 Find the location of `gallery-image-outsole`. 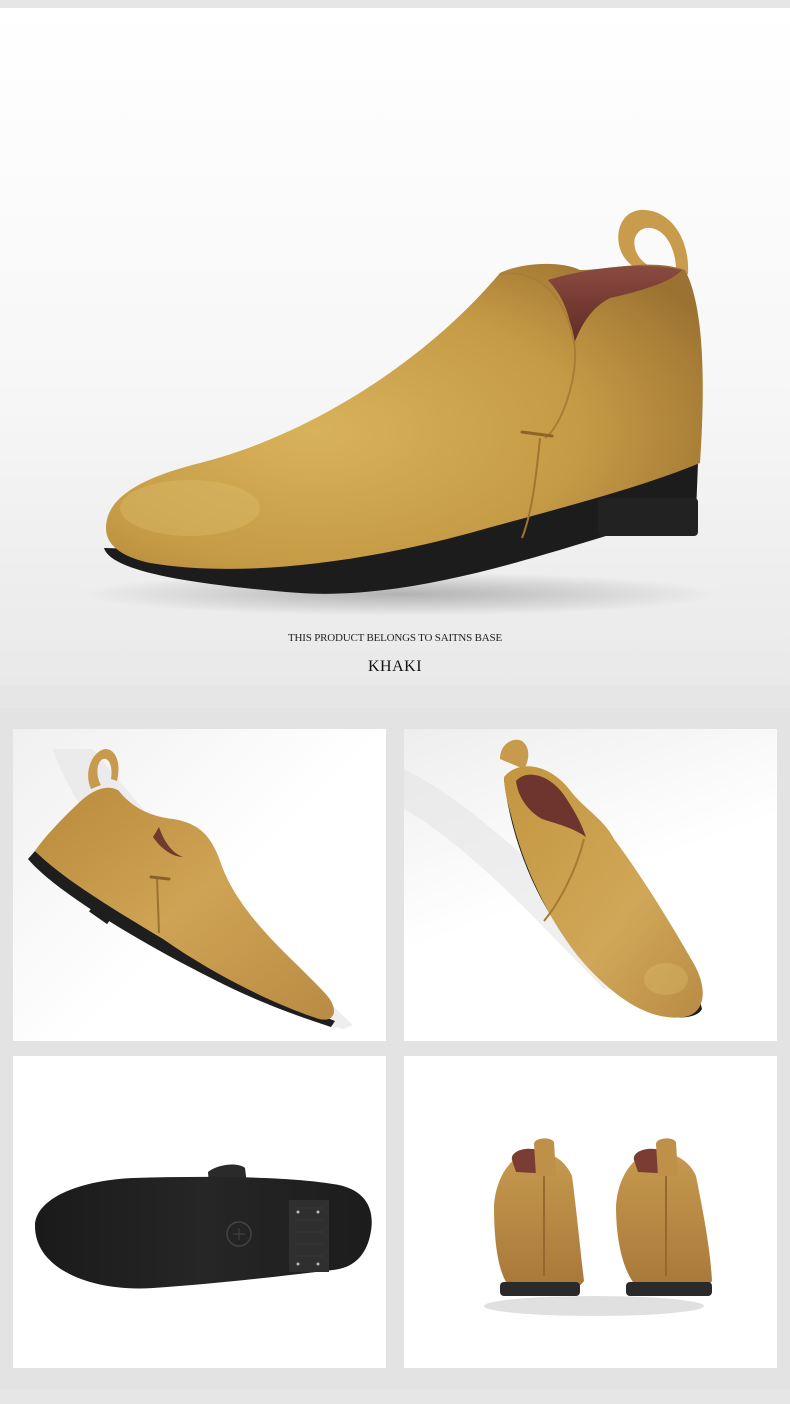

gallery-image-outsole is located at coordinates (199, 1212).